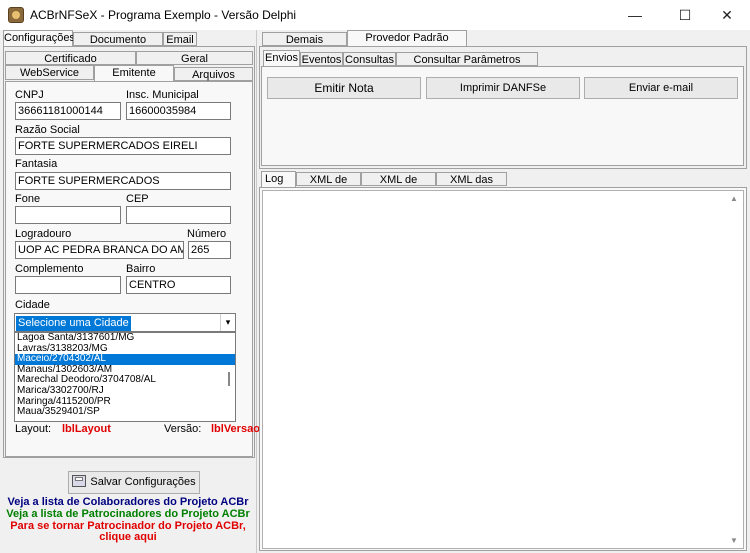  I want to click on cidade-selected-value: Selecione uma Cidade, so click(73, 323).